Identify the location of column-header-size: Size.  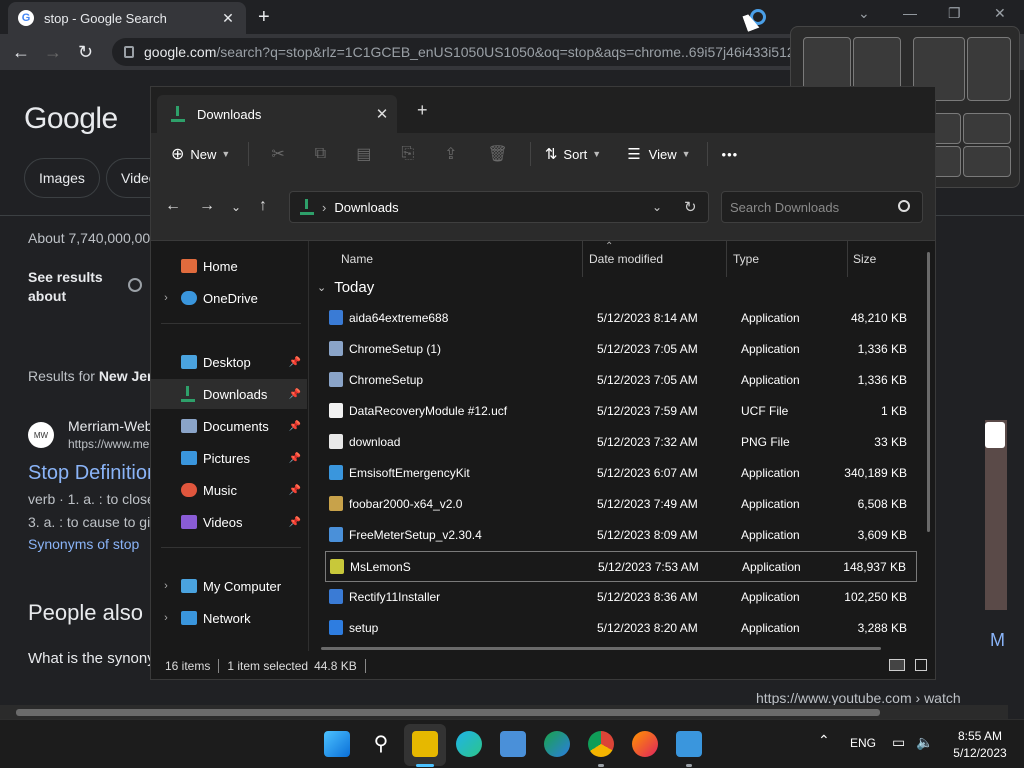
(864, 259).